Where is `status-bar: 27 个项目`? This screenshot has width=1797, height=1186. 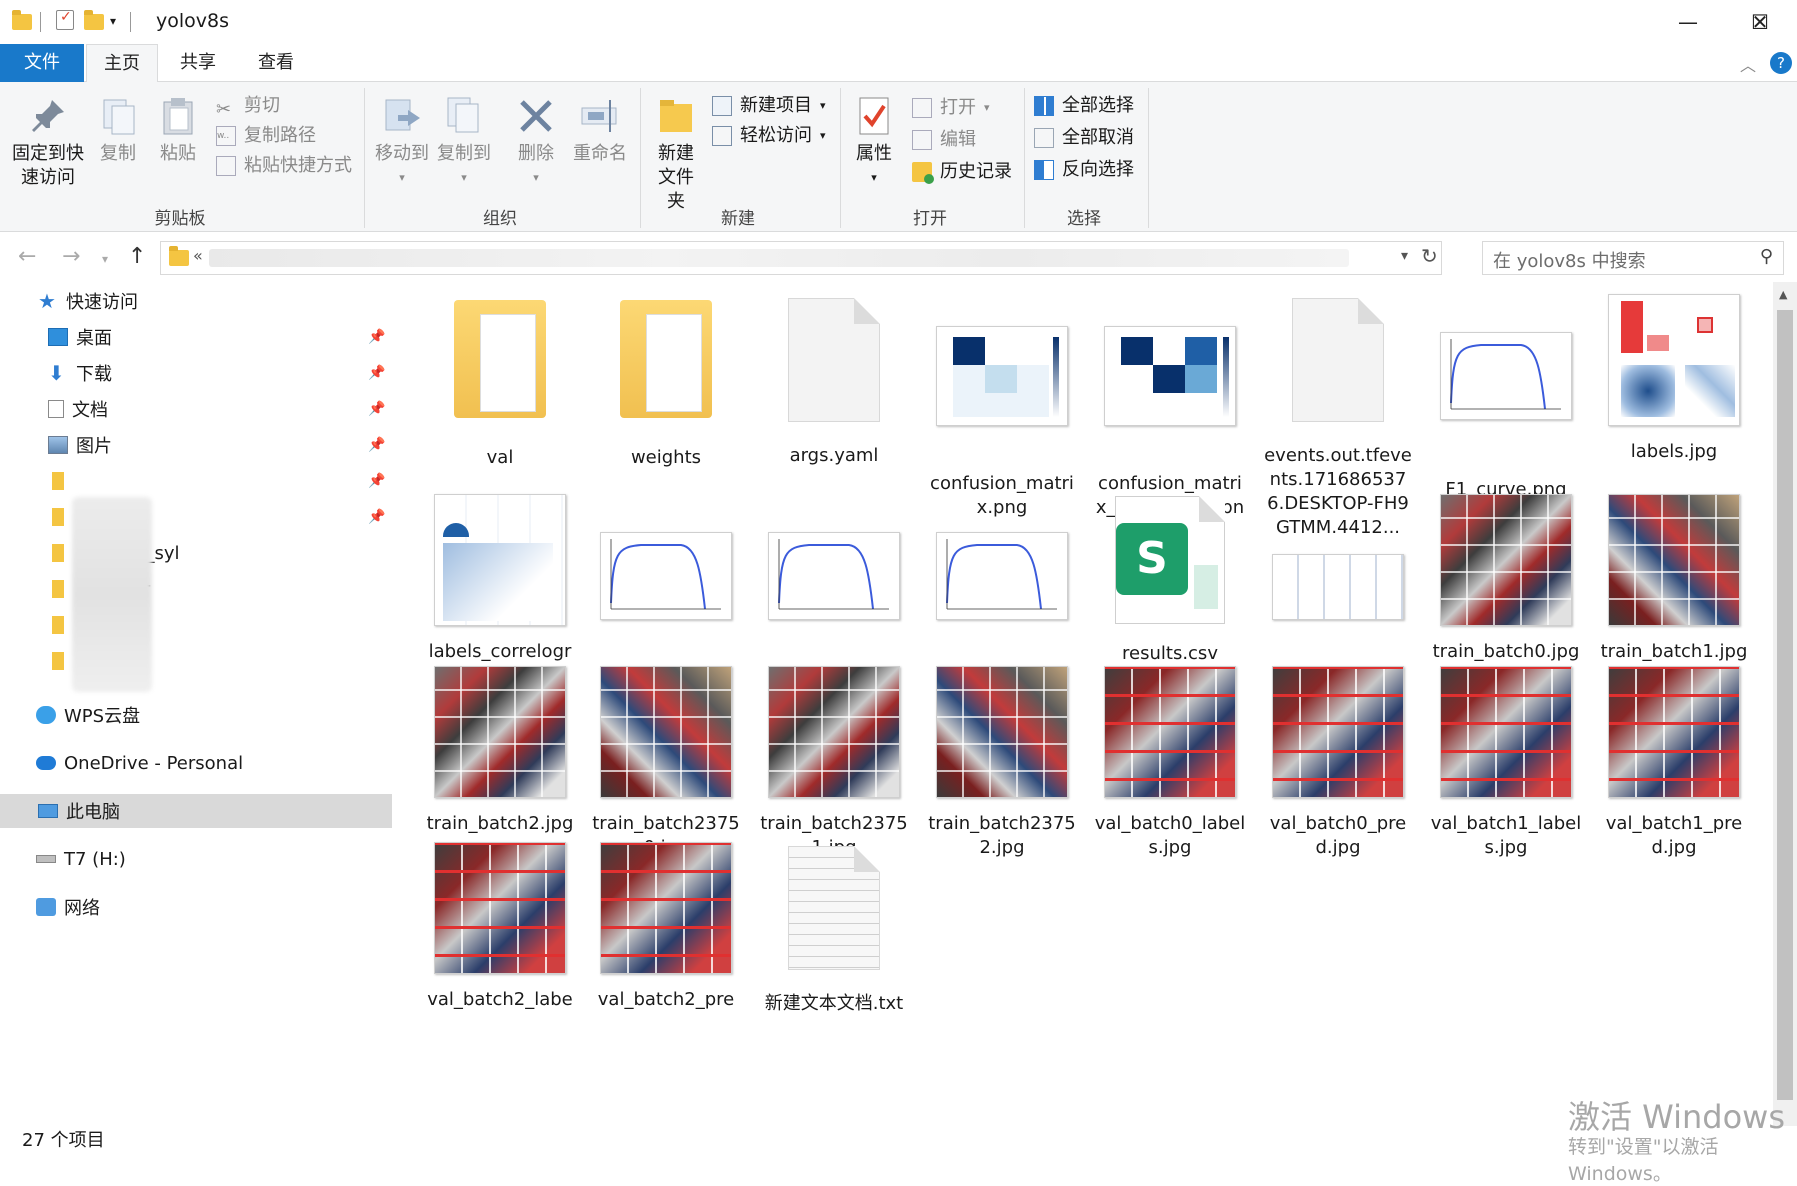
status-bar: 27 个项目 is located at coordinates (898, 1139).